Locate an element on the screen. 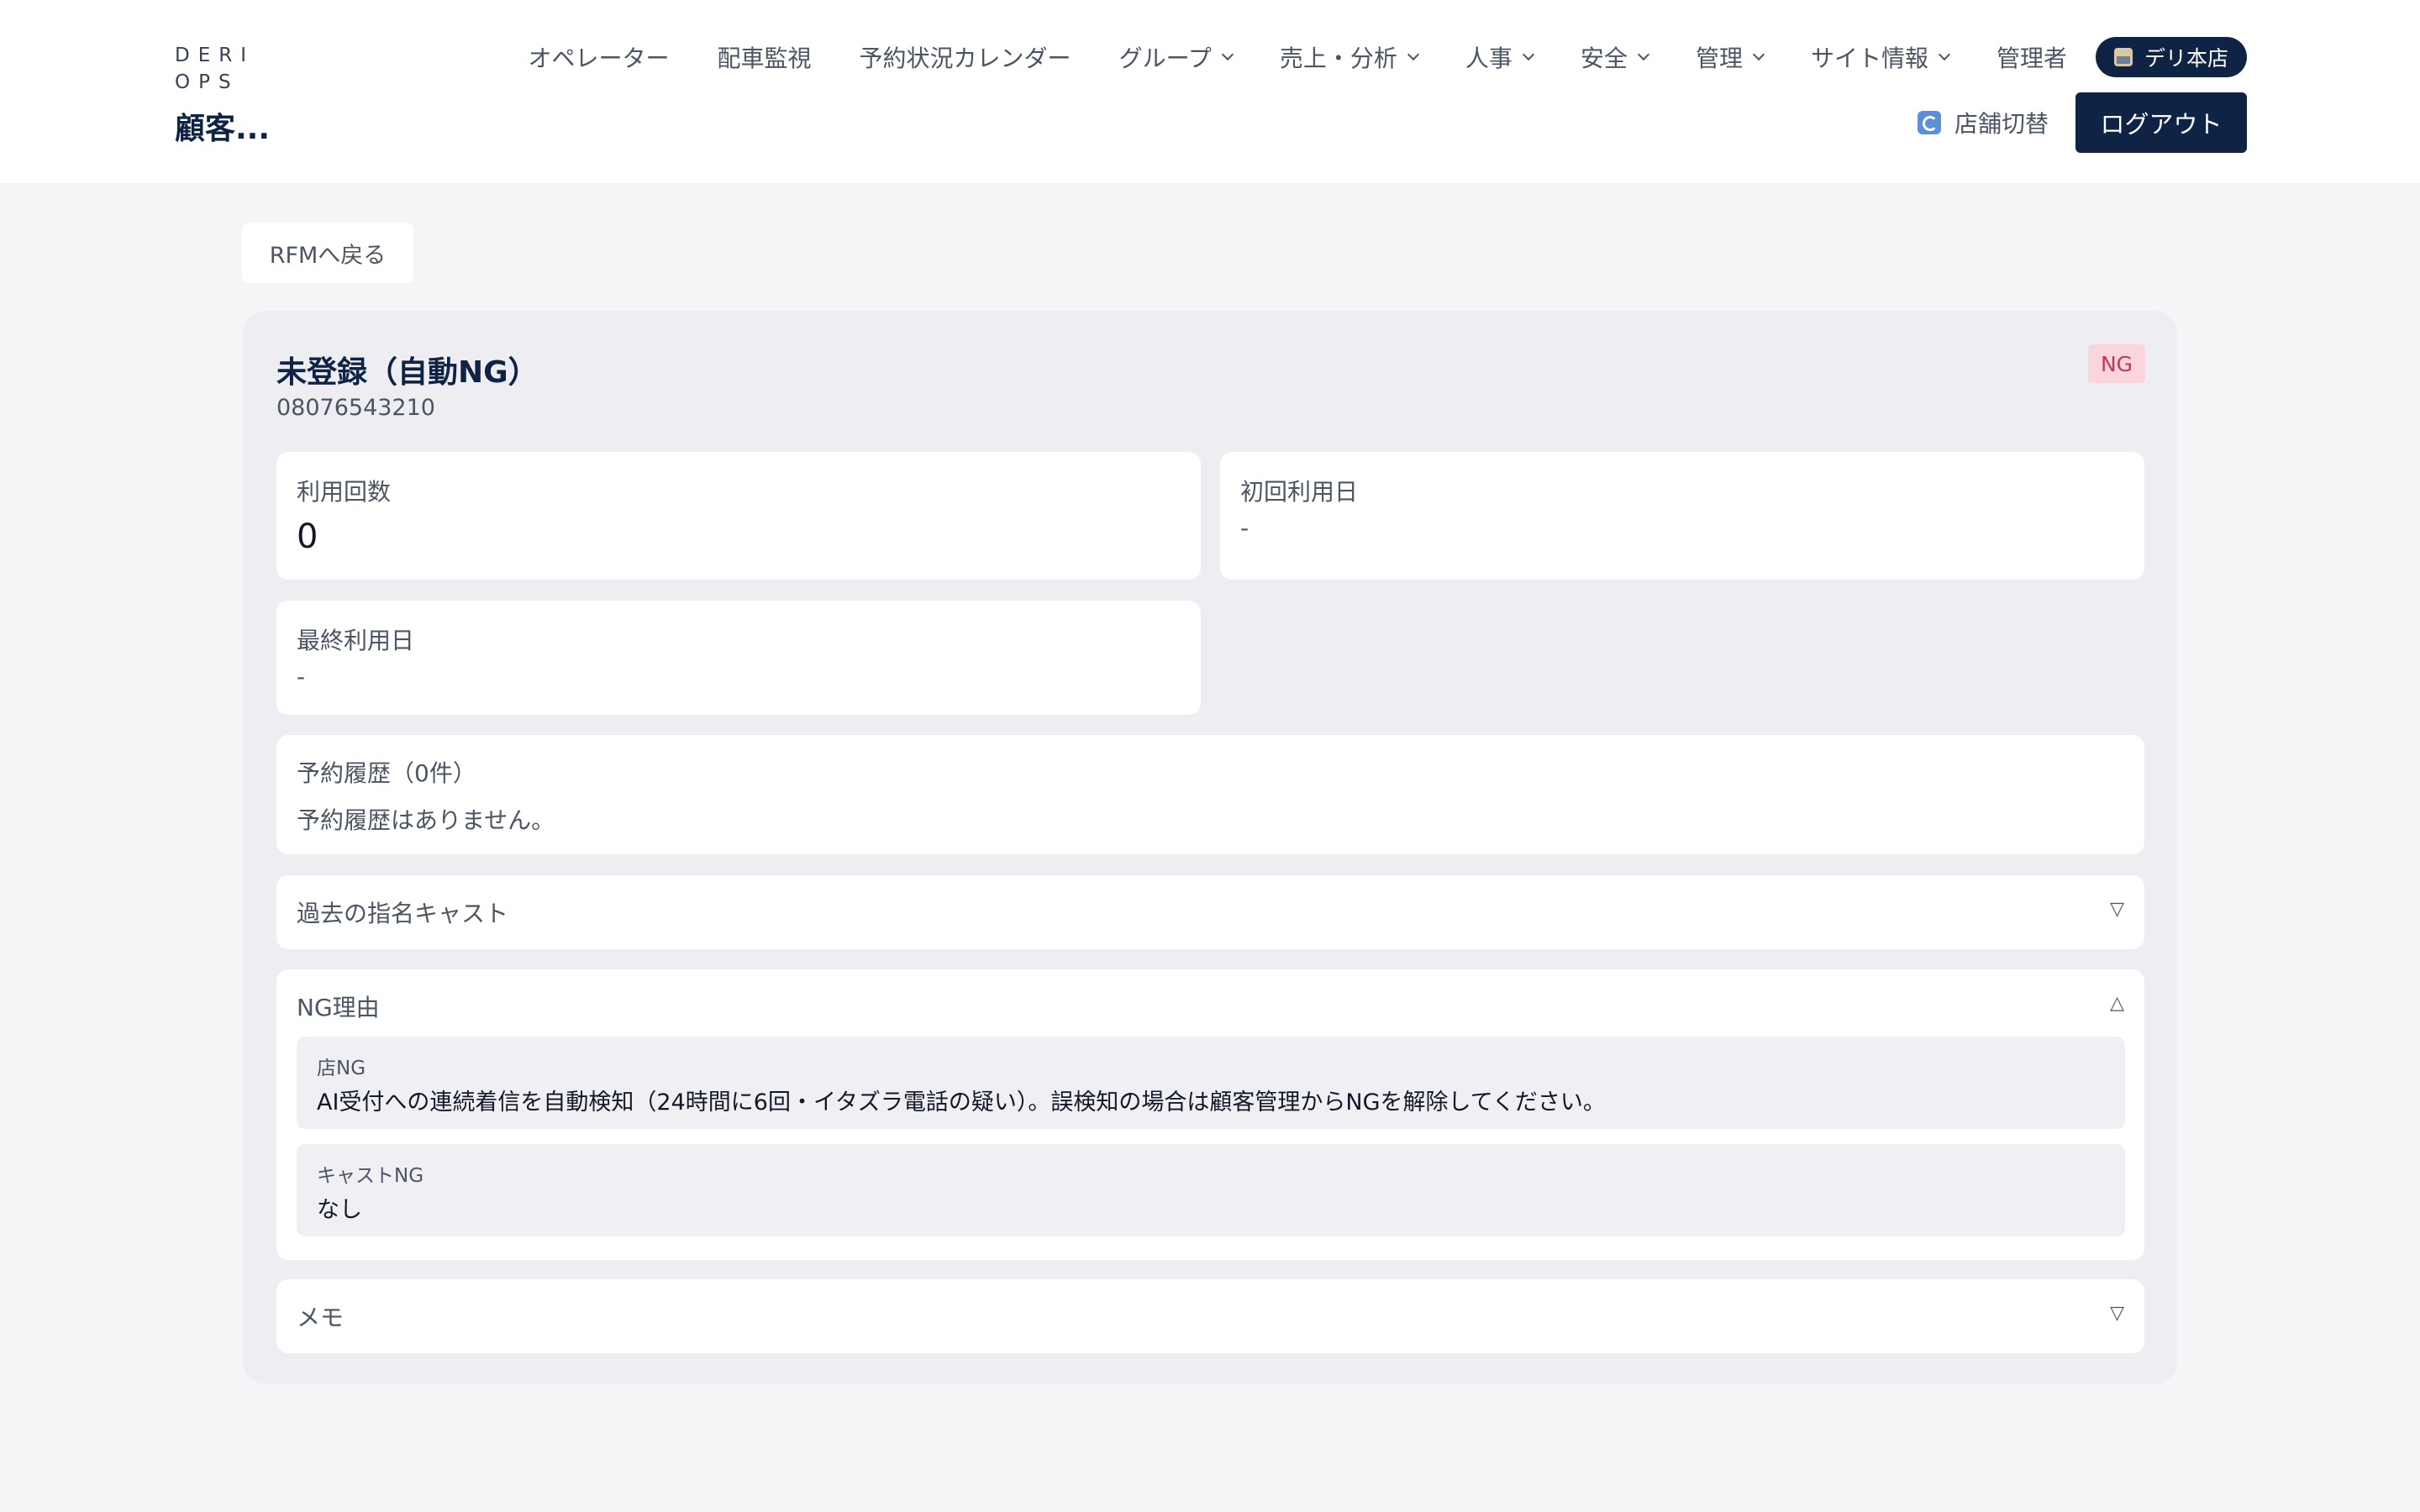  nav-label: サイト情報 is located at coordinates (1869, 58).